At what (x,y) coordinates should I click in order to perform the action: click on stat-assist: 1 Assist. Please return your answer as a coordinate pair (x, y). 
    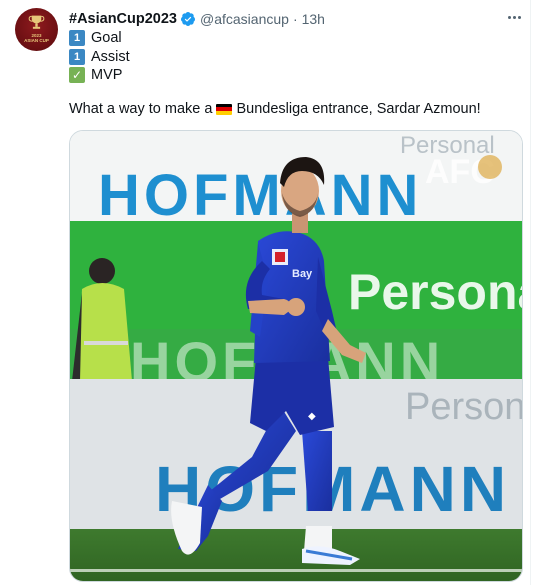
    Looking at the image, I should click on (99, 57).